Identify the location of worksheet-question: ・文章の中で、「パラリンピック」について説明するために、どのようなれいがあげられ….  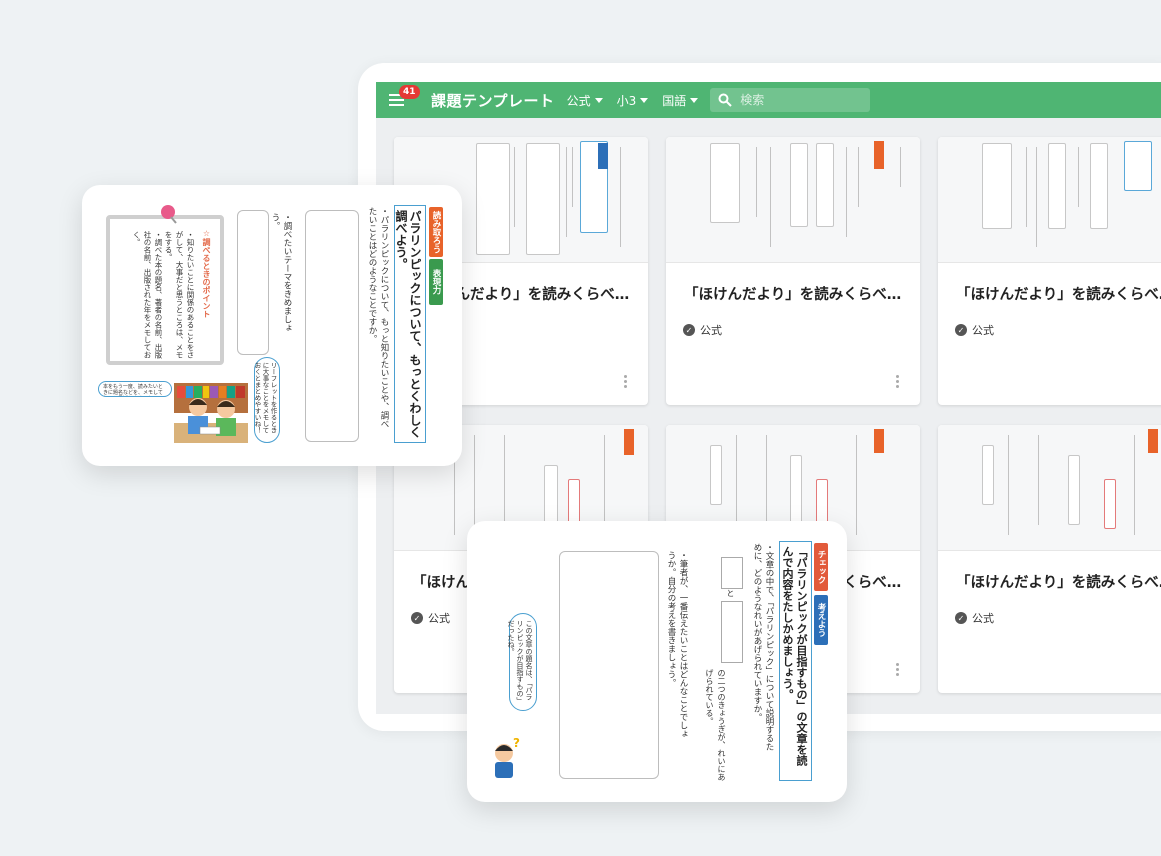
(763, 647).